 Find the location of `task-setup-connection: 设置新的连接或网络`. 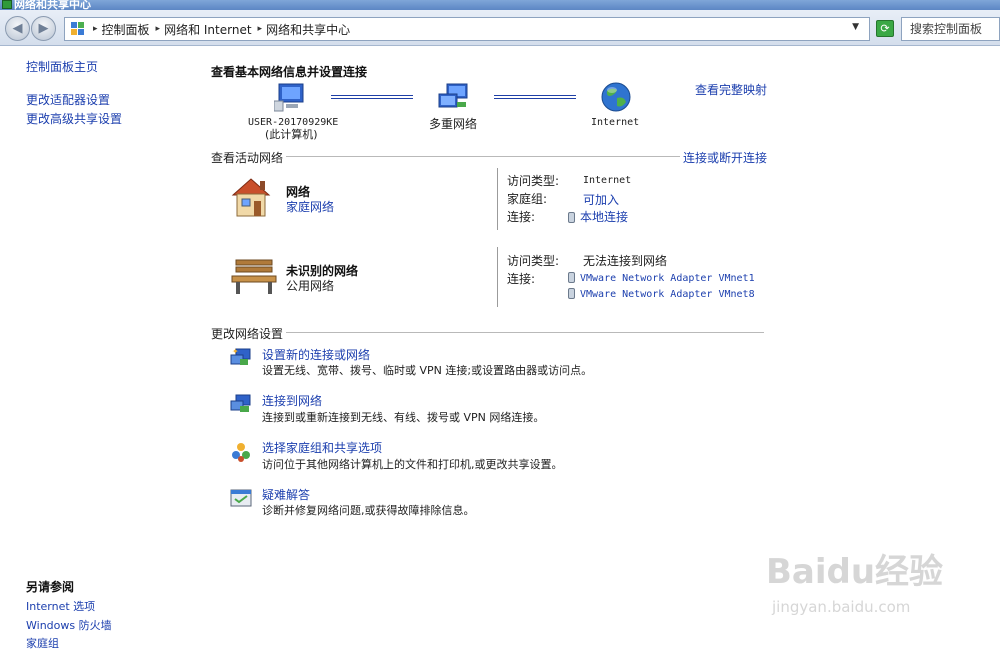

task-setup-connection: 设置新的连接或网络 is located at coordinates (316, 354).